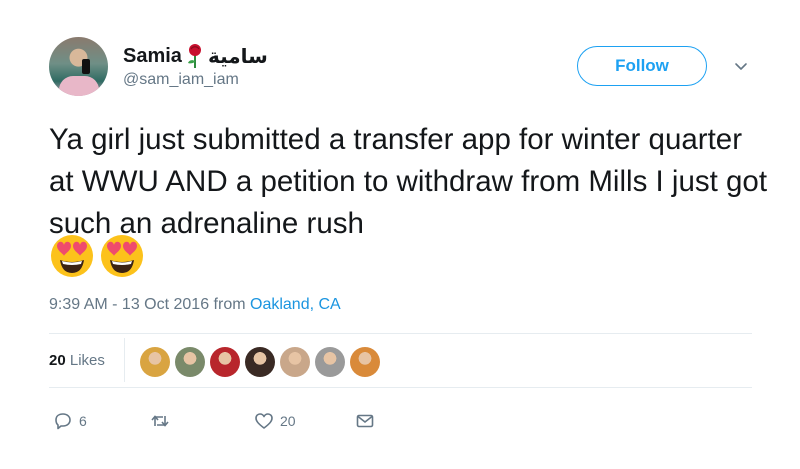 This screenshot has width=800, height=469. I want to click on user-handle: @sam_iam_iam, so click(181, 80).